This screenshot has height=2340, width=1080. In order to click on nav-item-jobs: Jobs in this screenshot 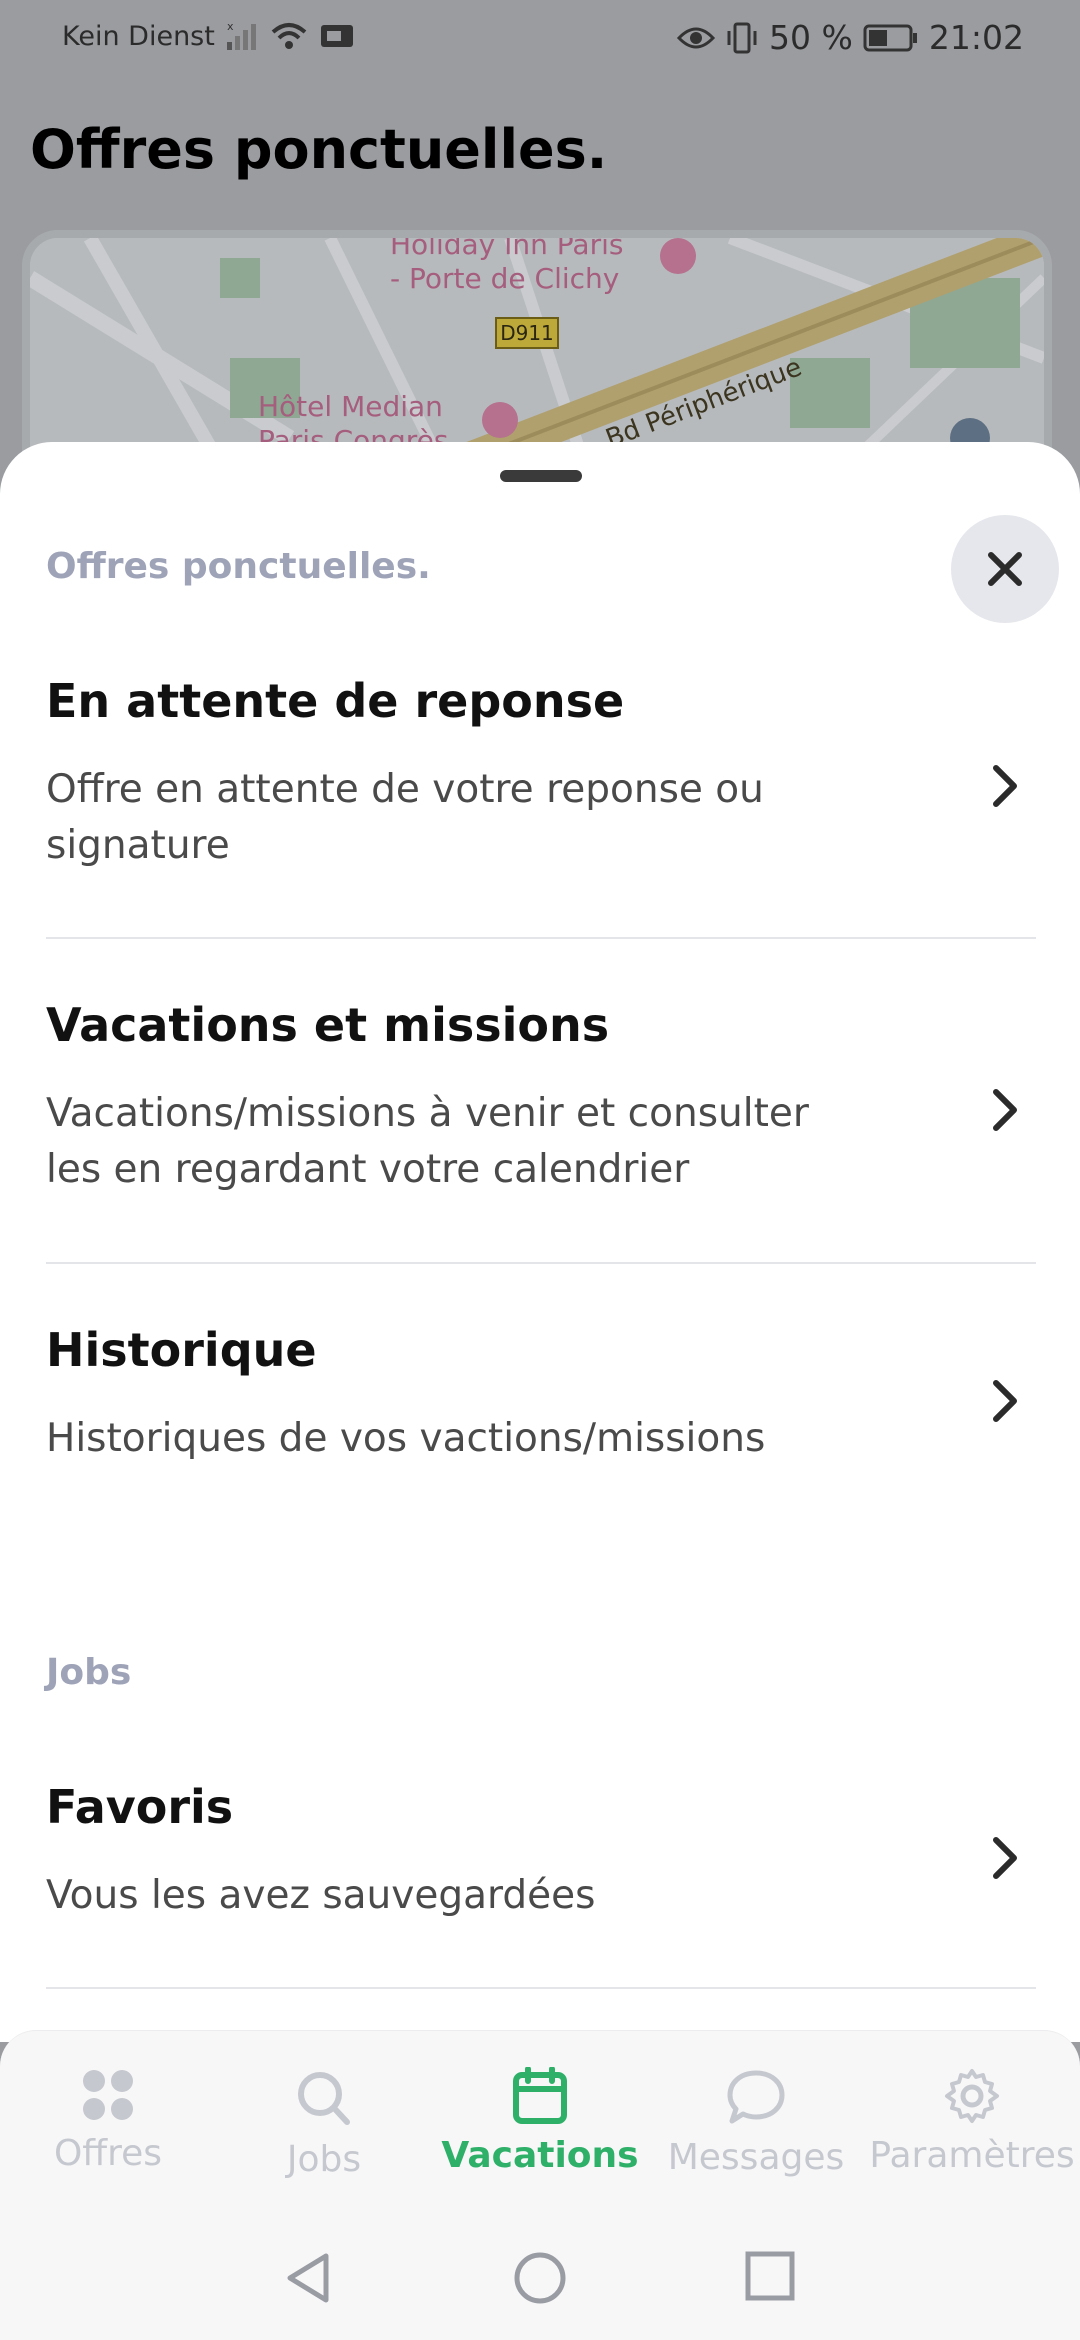, I will do `click(324, 2123)`.